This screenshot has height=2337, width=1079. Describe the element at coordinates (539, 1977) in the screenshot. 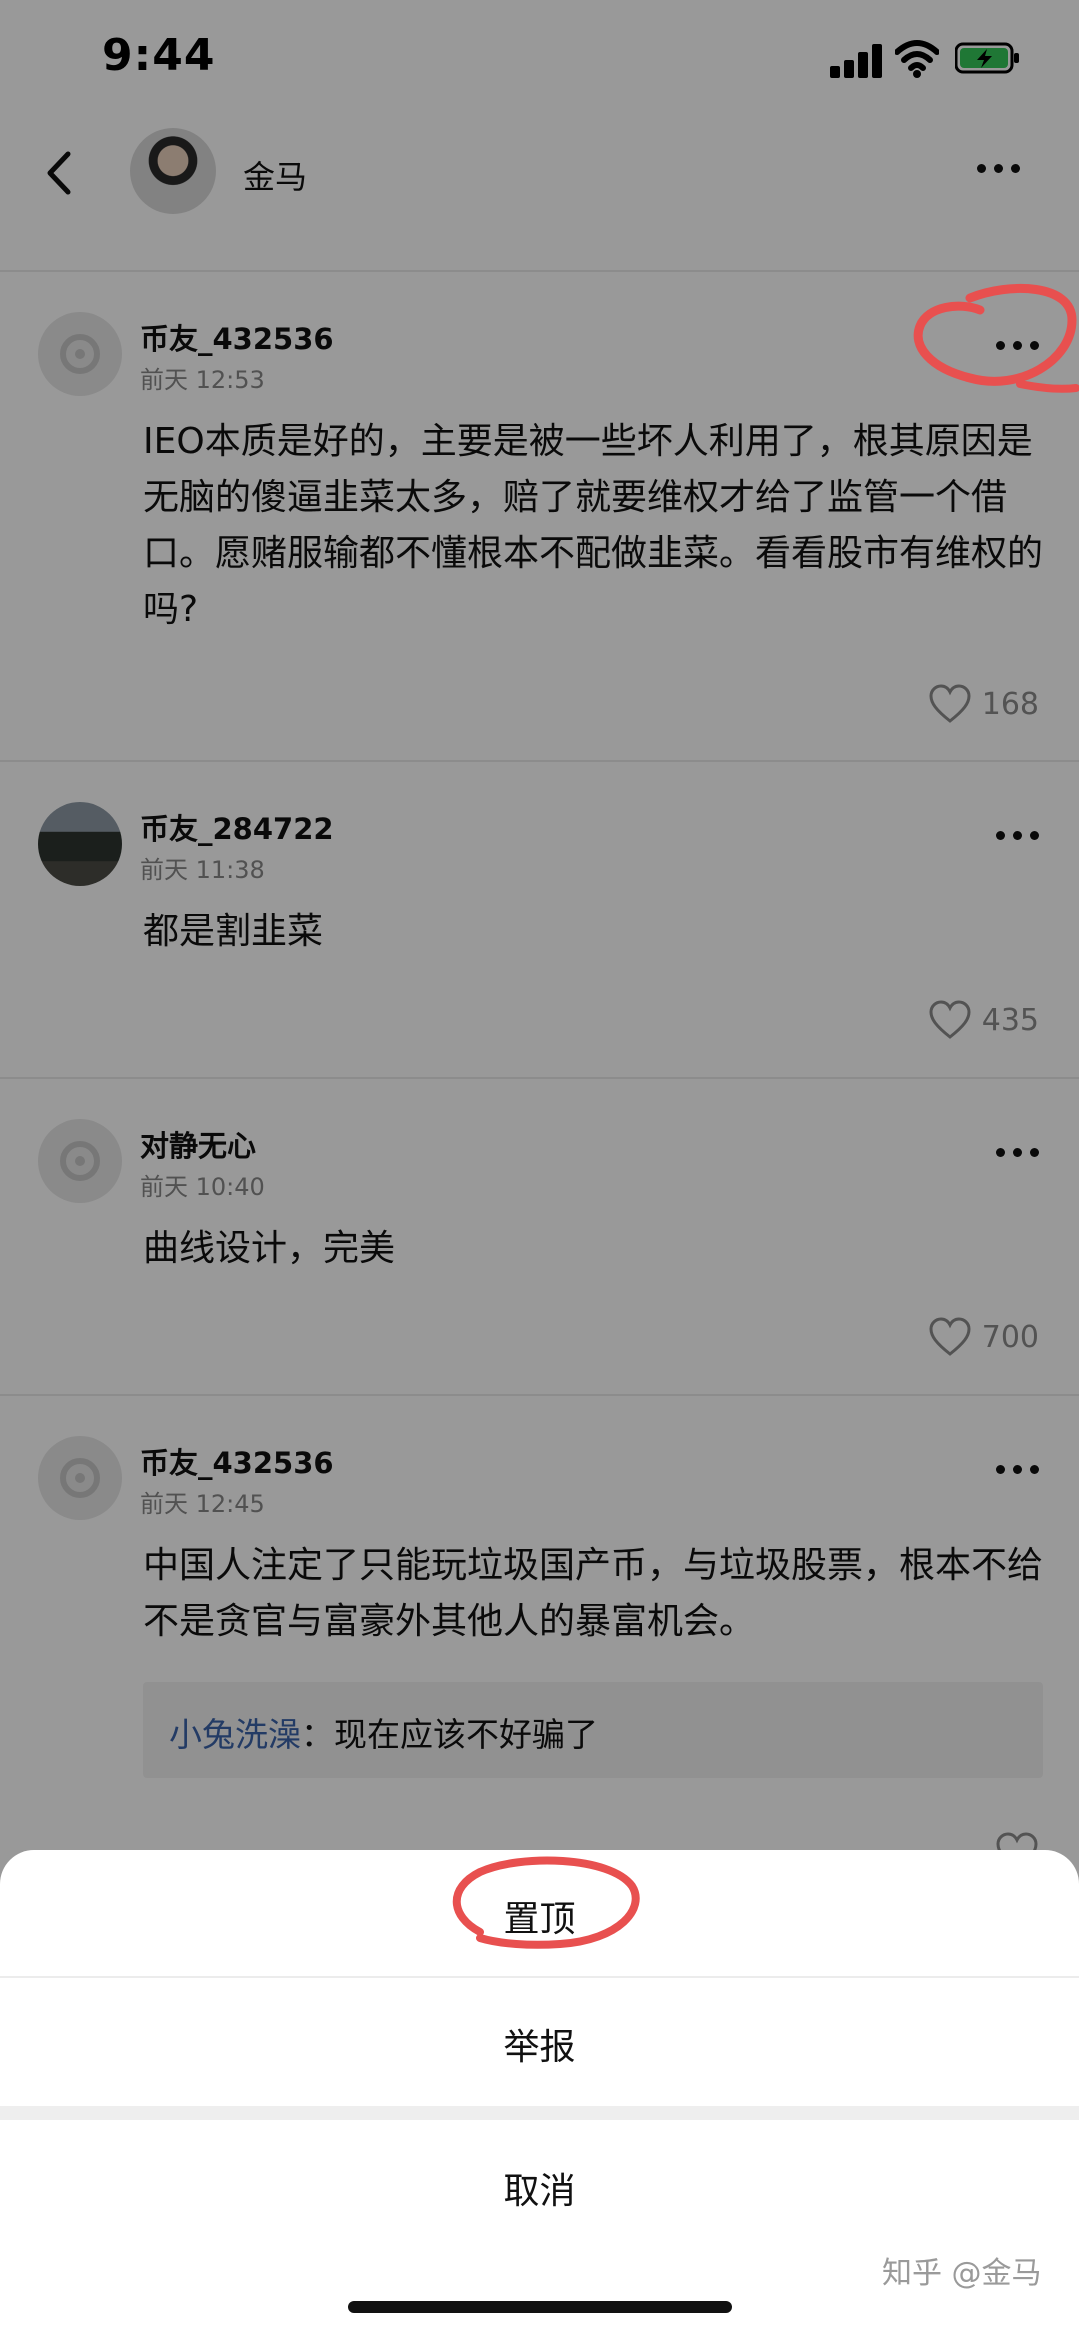

I see `sheet-divider` at that location.